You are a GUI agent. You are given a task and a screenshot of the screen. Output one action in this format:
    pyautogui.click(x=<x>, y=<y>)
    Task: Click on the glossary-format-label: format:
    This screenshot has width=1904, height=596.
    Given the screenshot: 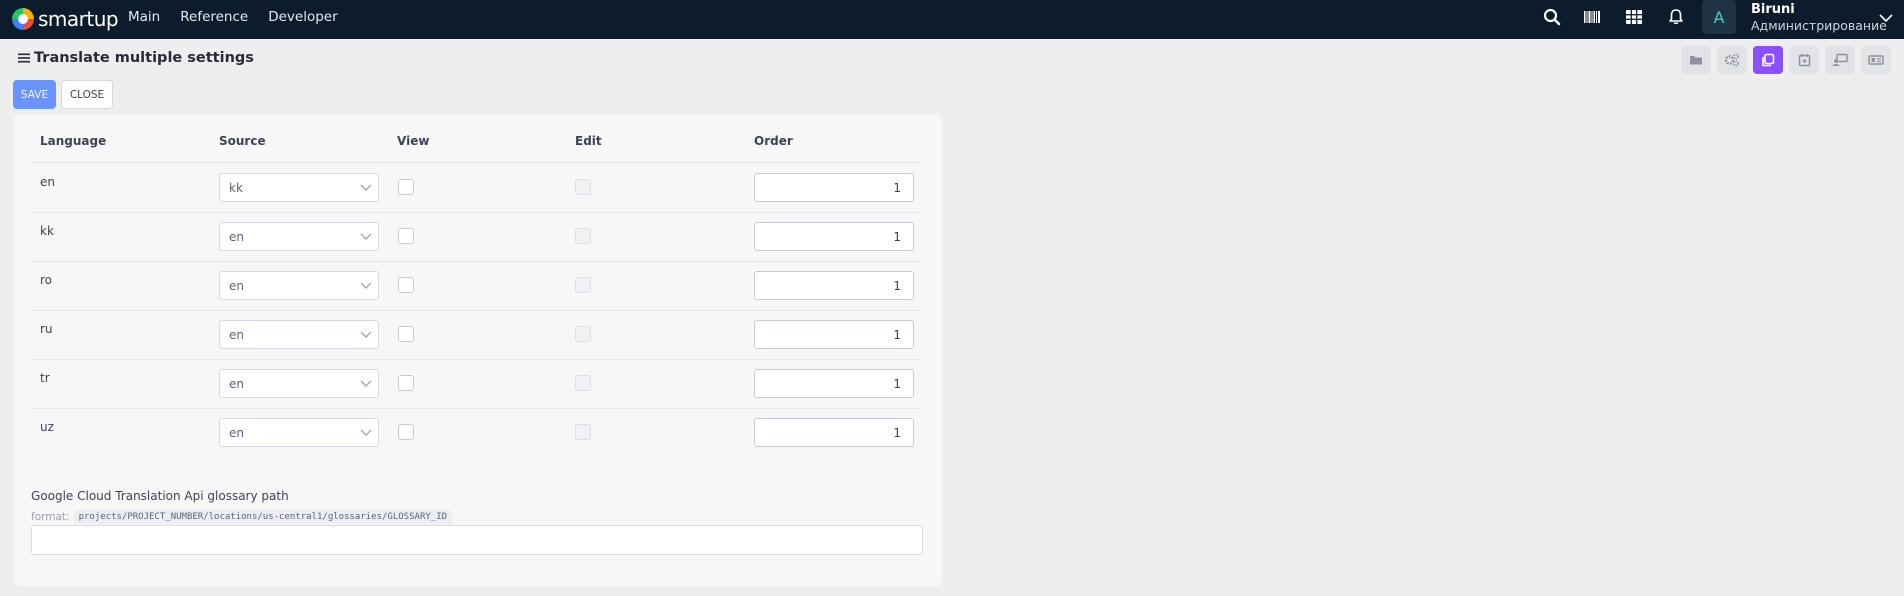 What is the action you would take?
    pyautogui.click(x=50, y=517)
    